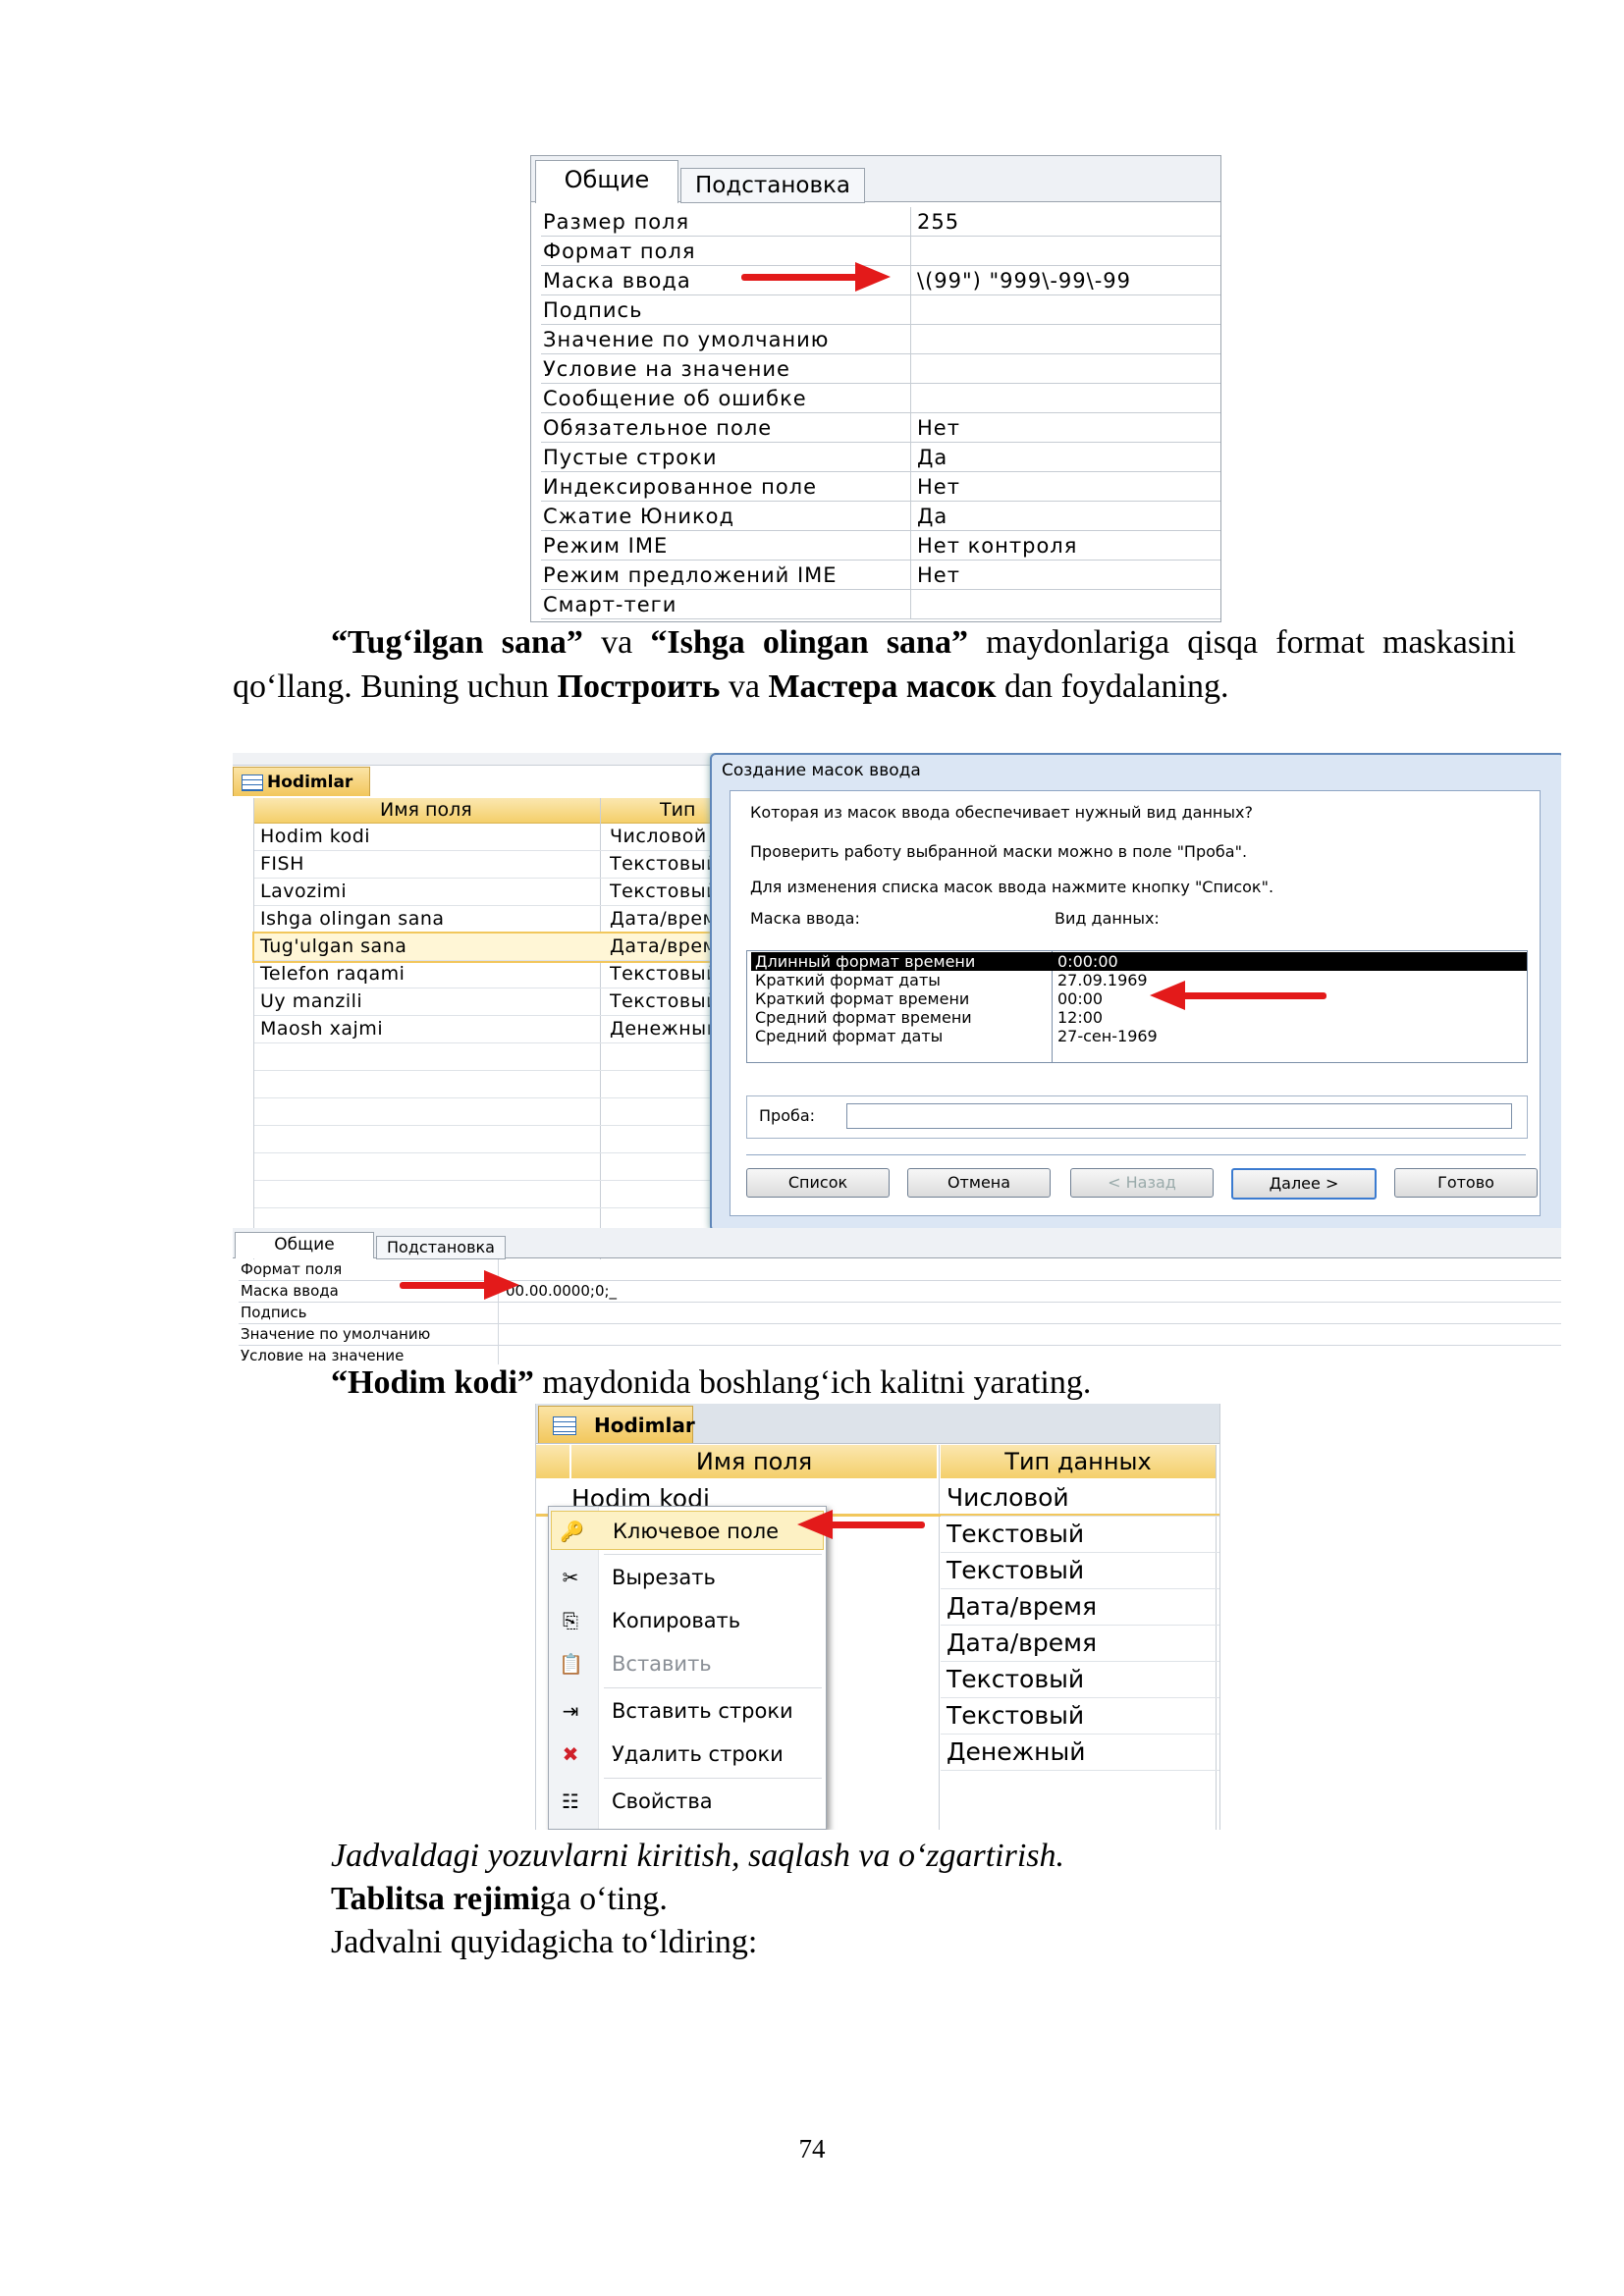  What do you see at coordinates (1304, 1184) in the screenshot?
I see `next-button: Далее >` at bounding box center [1304, 1184].